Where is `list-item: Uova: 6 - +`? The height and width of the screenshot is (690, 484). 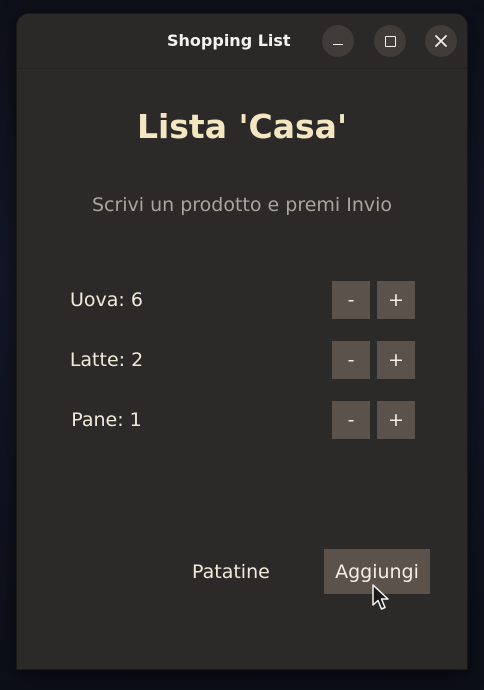 list-item: Uova: 6 - + is located at coordinates (242, 300).